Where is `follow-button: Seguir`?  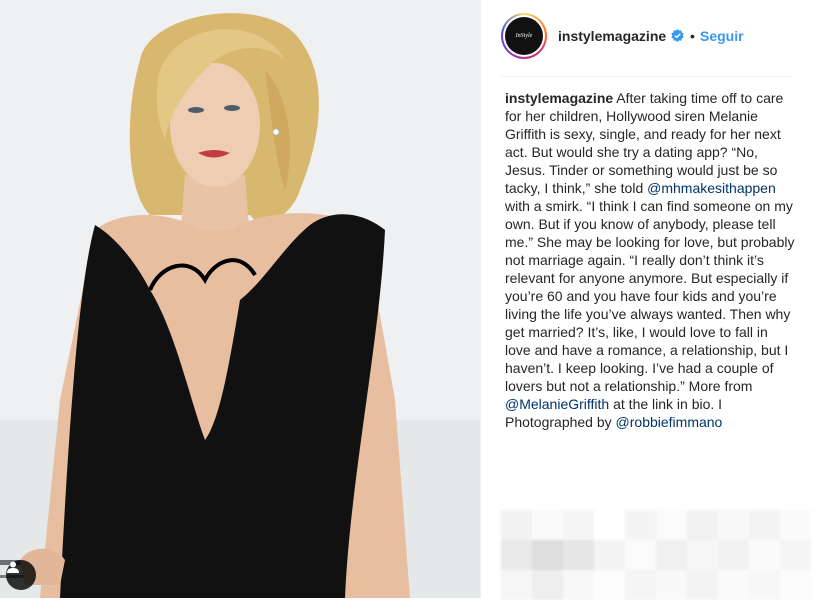
follow-button: Seguir is located at coordinates (722, 36).